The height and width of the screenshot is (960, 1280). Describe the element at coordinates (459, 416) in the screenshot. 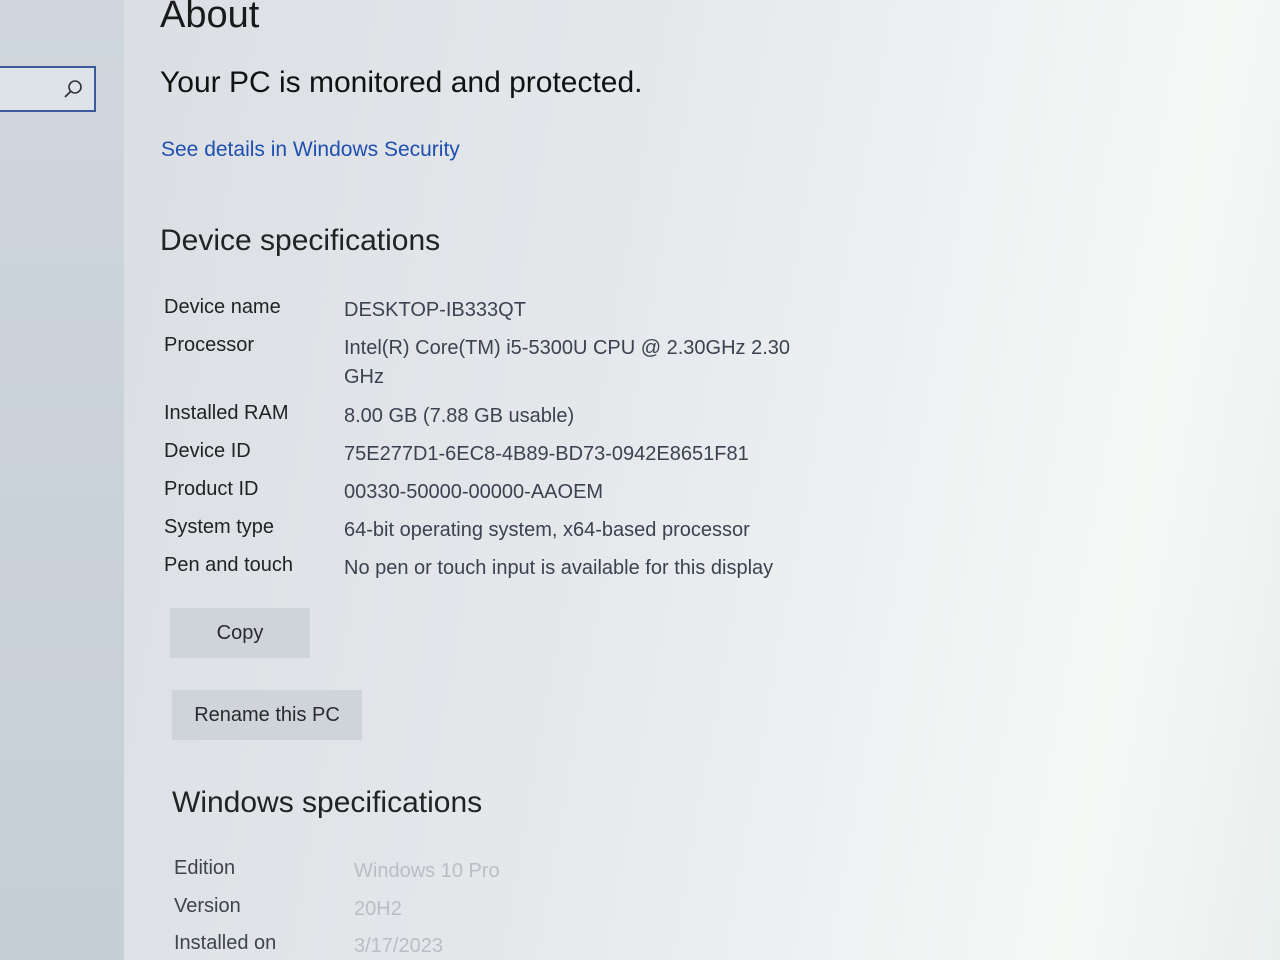

I see `spec-value: 8.00 GB (7.88 GB usable)` at that location.